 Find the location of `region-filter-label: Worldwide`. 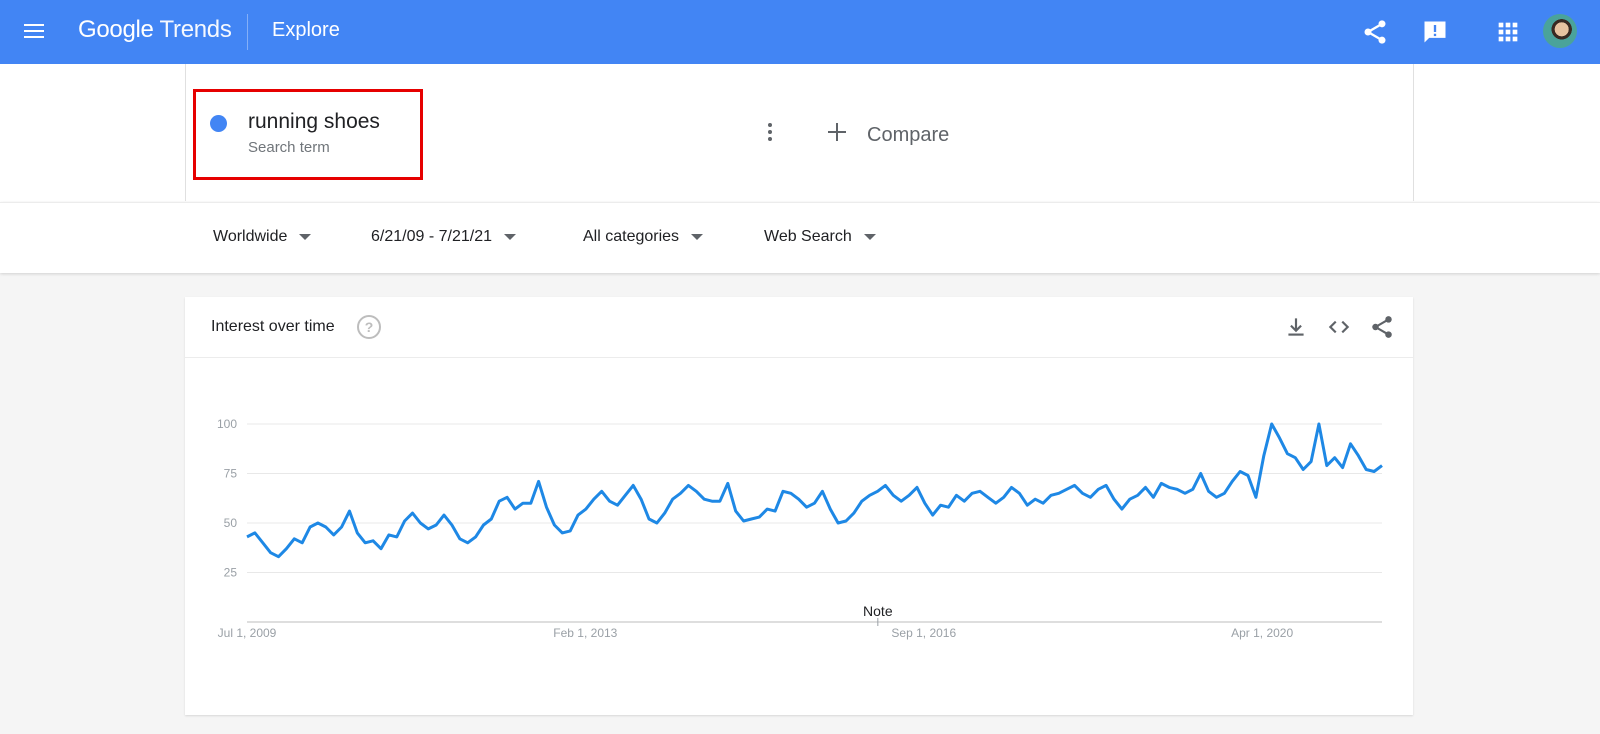

region-filter-label: Worldwide is located at coordinates (250, 236).